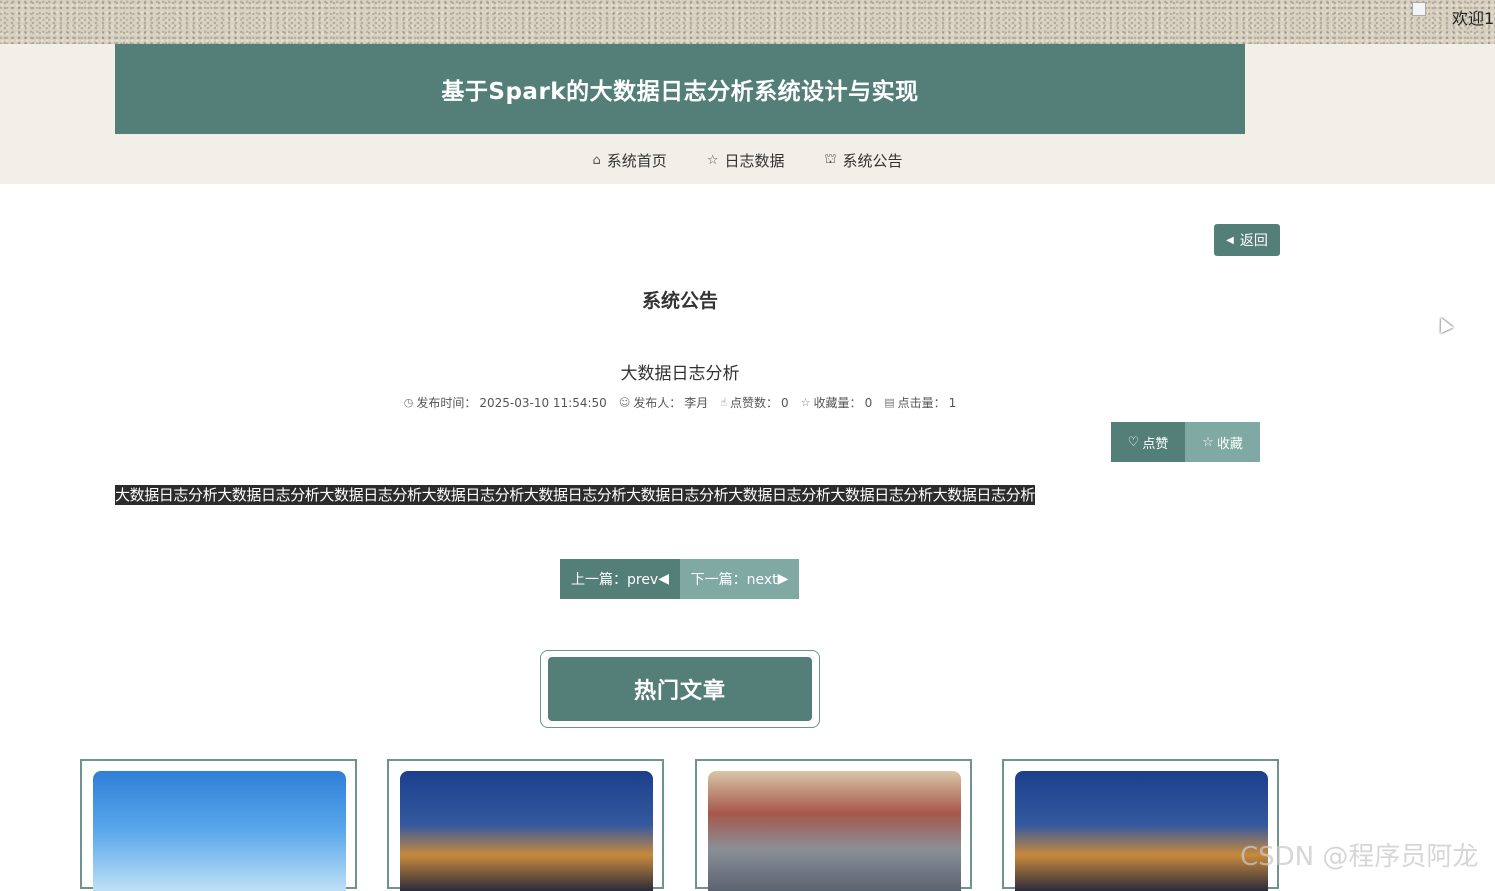  Describe the element at coordinates (952, 402) in the screenshot. I see `meta-clicks-value: 1` at that location.